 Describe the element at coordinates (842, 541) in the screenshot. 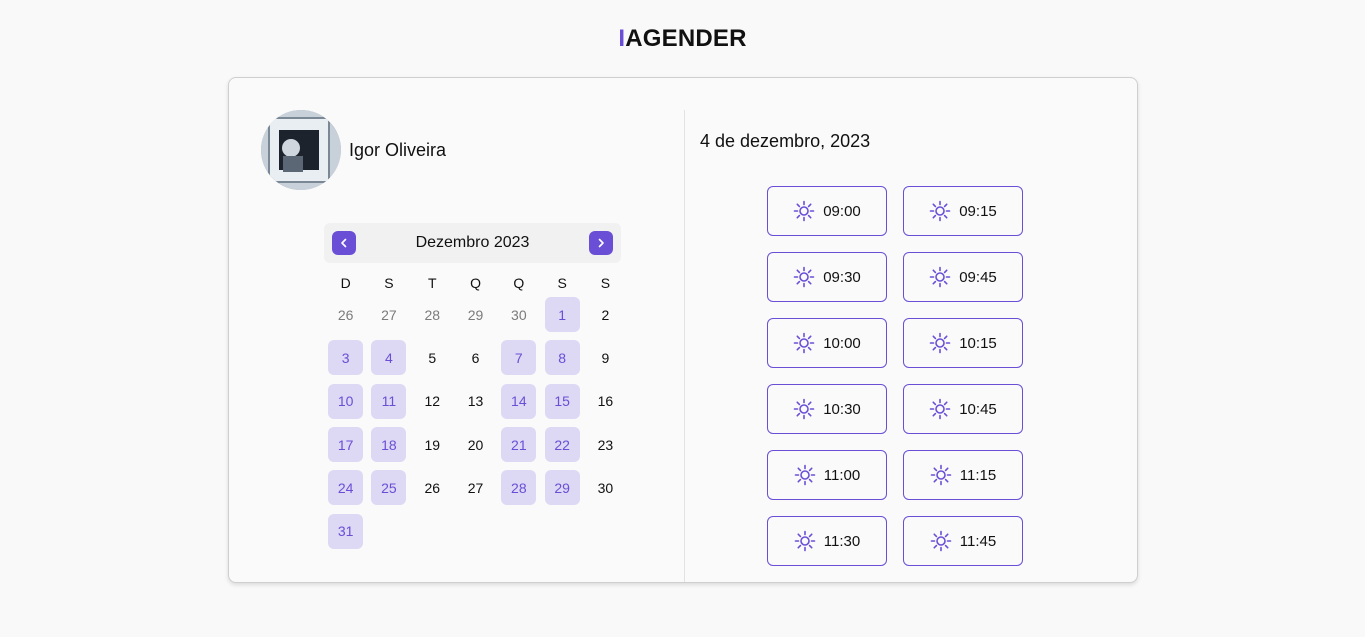

I see `time-slot-label: 11:30` at that location.